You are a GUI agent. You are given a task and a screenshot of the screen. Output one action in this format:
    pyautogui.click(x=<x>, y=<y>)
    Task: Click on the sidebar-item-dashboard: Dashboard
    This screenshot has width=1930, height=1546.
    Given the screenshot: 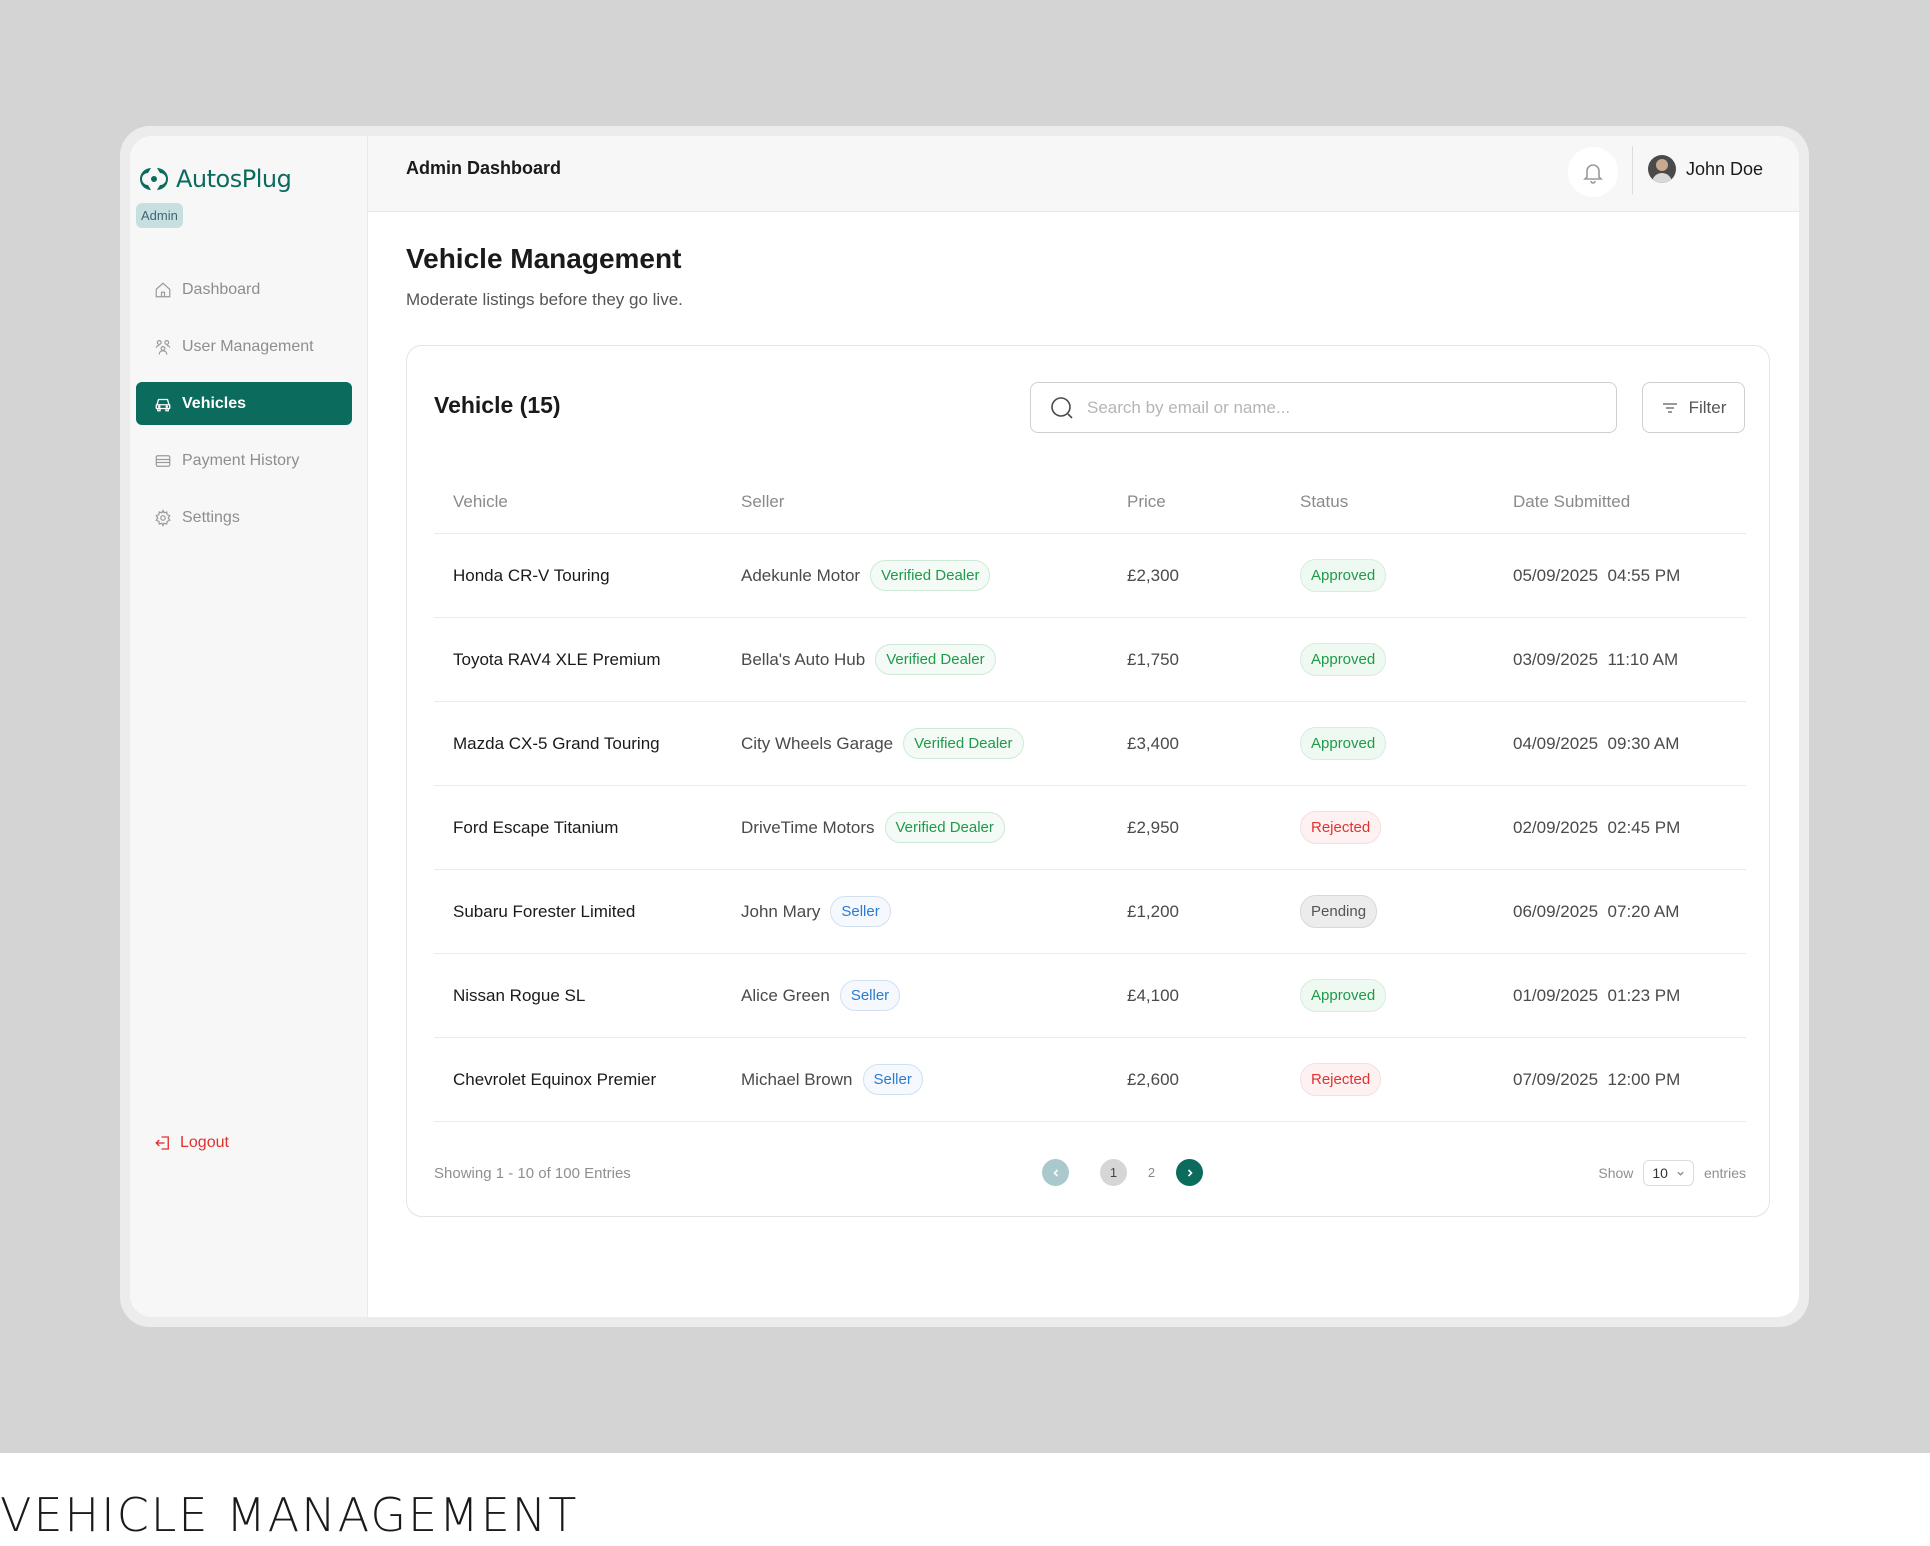 What is the action you would take?
    pyautogui.click(x=244, y=289)
    